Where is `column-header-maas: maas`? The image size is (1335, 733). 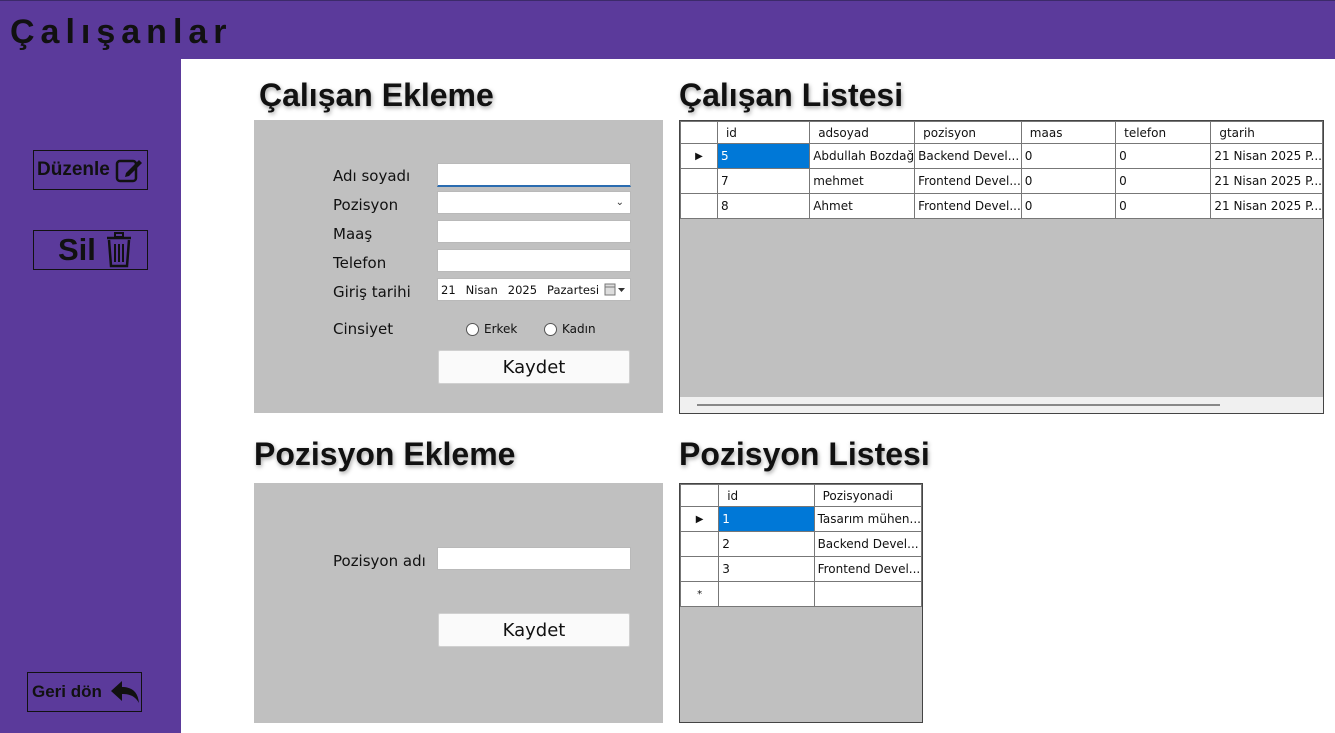 column-header-maas: maas is located at coordinates (1068, 132).